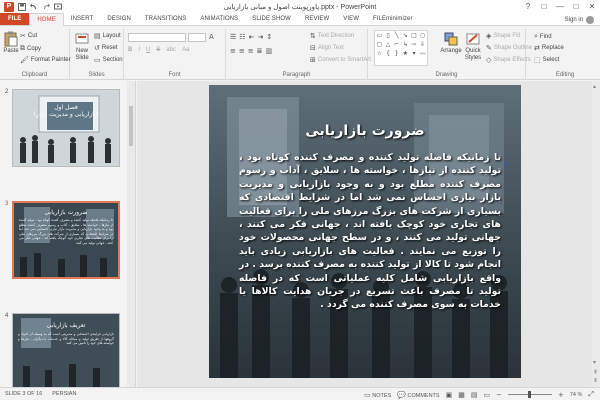  What do you see at coordinates (473, 46) in the screenshot?
I see `quick-styles-button: Quick Styles` at bounding box center [473, 46].